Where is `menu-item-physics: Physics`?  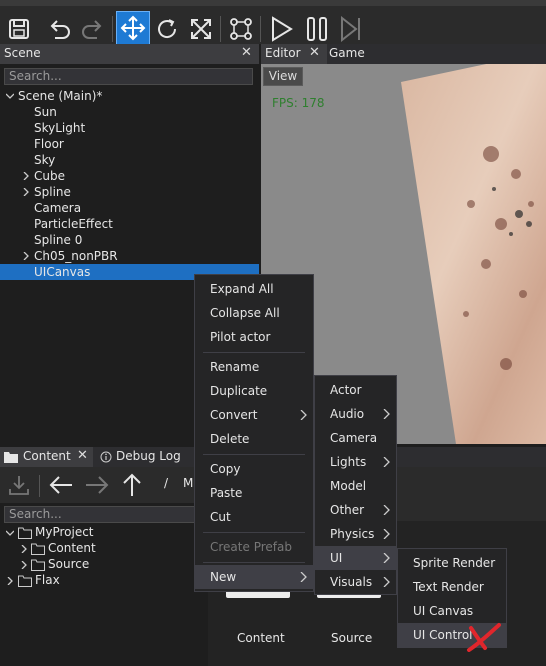 menu-item-physics: Physics is located at coordinates (355, 534).